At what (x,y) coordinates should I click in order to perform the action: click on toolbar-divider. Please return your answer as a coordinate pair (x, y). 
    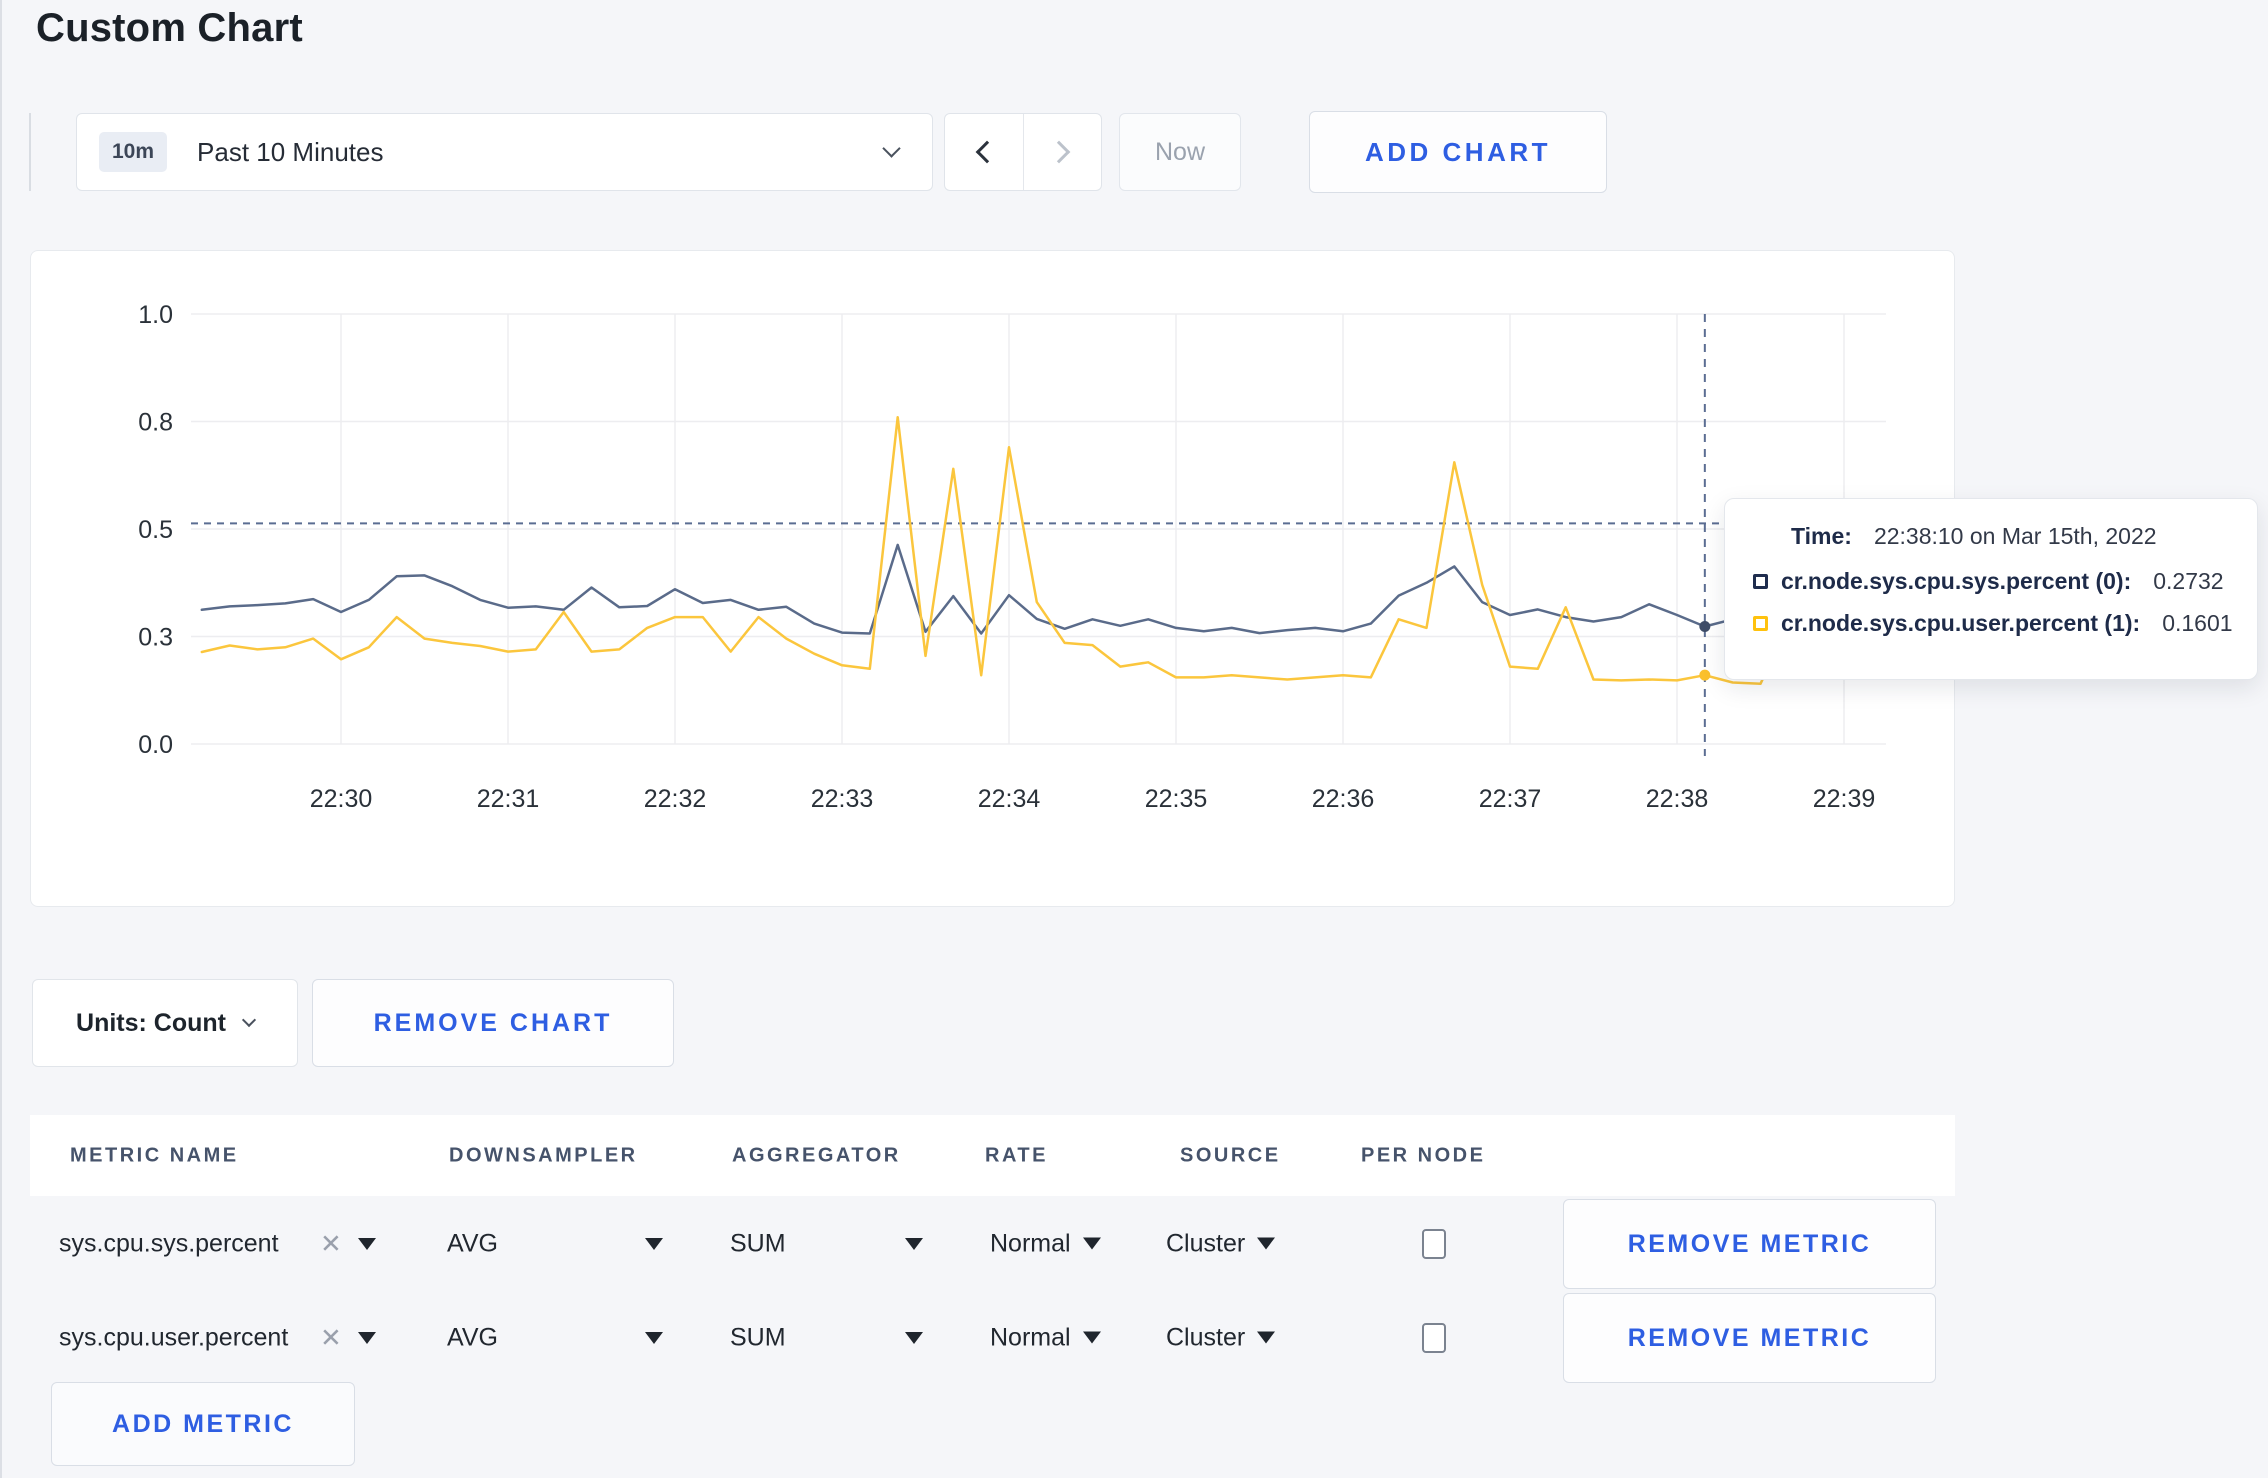
    Looking at the image, I should click on (30, 152).